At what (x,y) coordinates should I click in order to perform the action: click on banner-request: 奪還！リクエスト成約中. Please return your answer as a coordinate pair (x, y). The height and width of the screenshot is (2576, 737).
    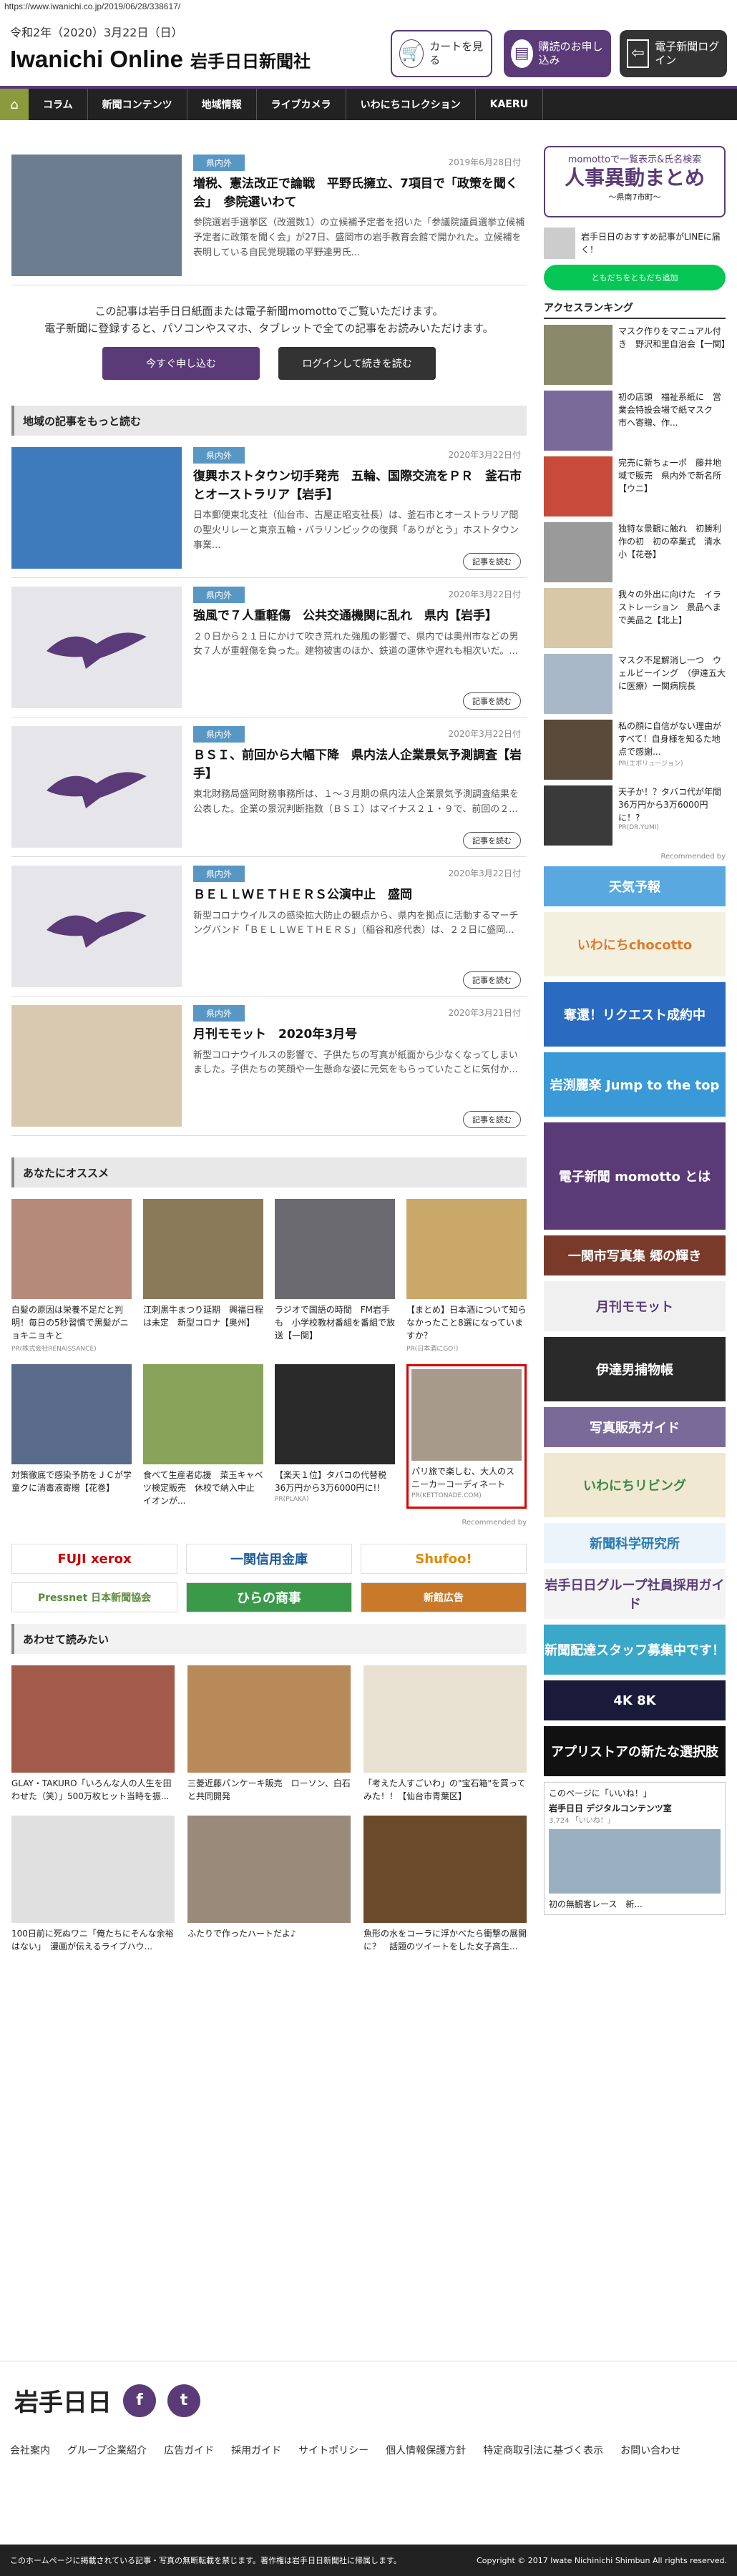
    Looking at the image, I should click on (635, 1015).